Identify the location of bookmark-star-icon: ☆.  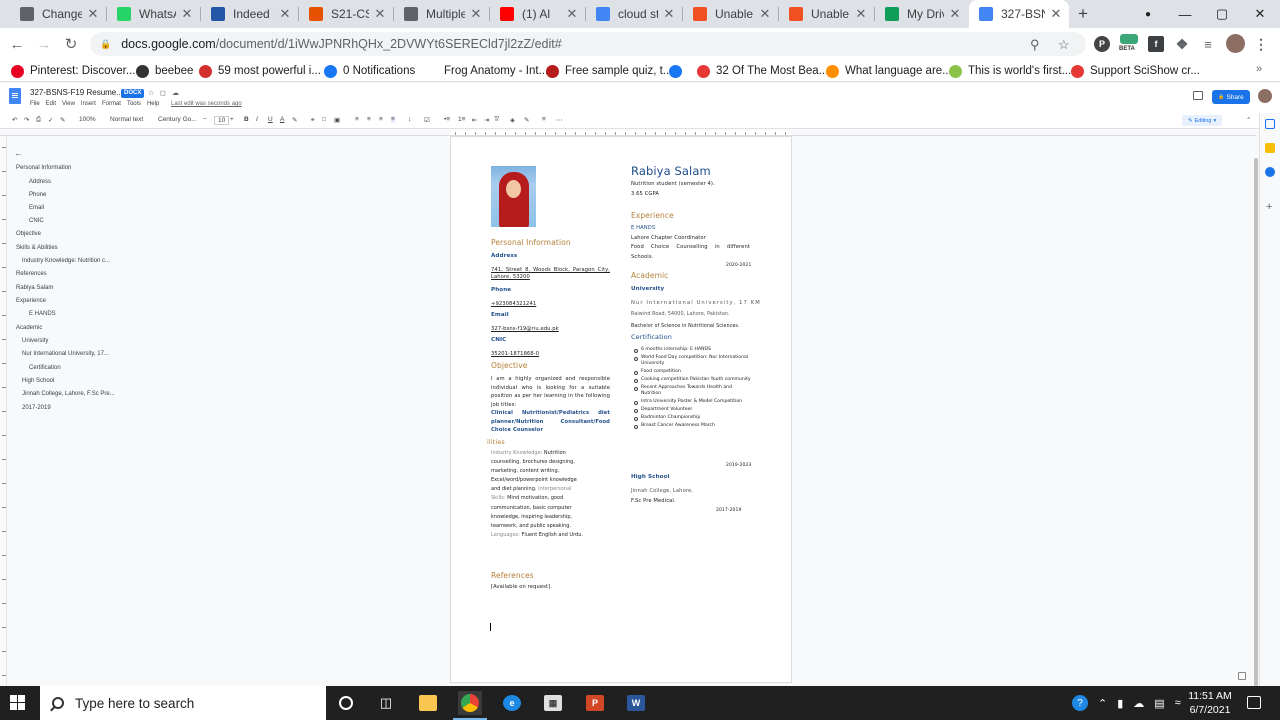
(1064, 45).